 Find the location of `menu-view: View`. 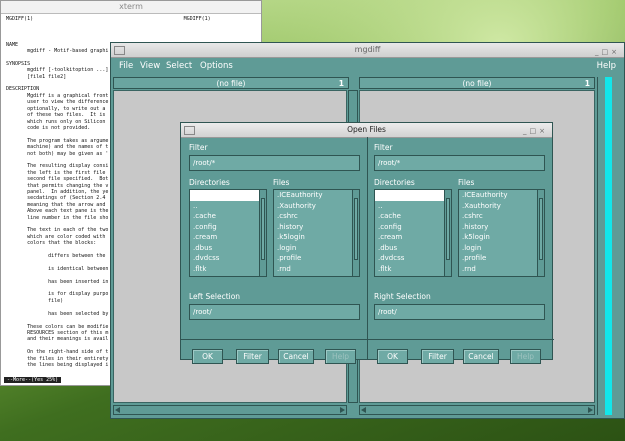

menu-view: View is located at coordinates (150, 66).